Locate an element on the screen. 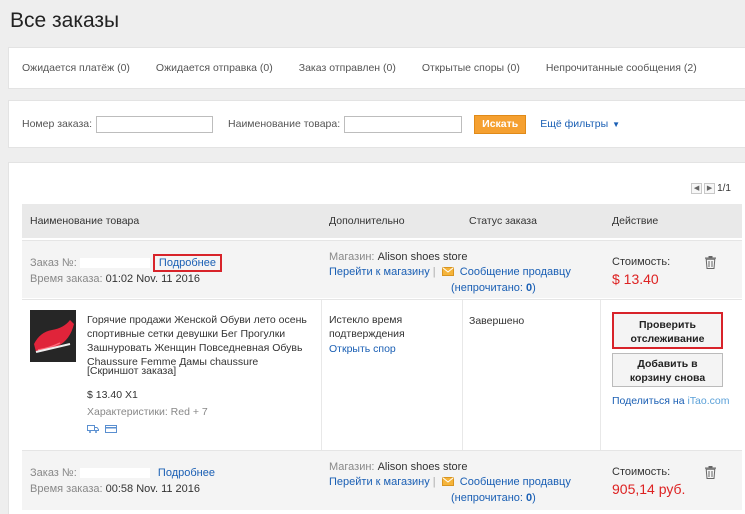 The height and width of the screenshot is (514, 745). tab-unread-messages: Непрочитанные сообщения (2) is located at coordinates (621, 68).